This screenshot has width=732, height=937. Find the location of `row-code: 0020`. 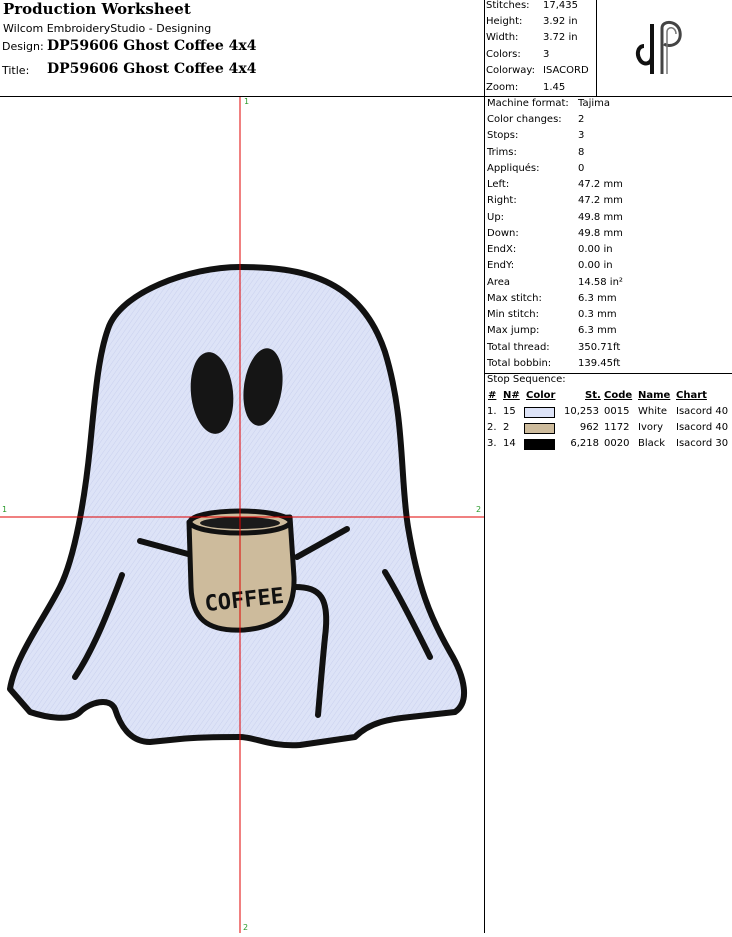

row-code: 0020 is located at coordinates (617, 443).